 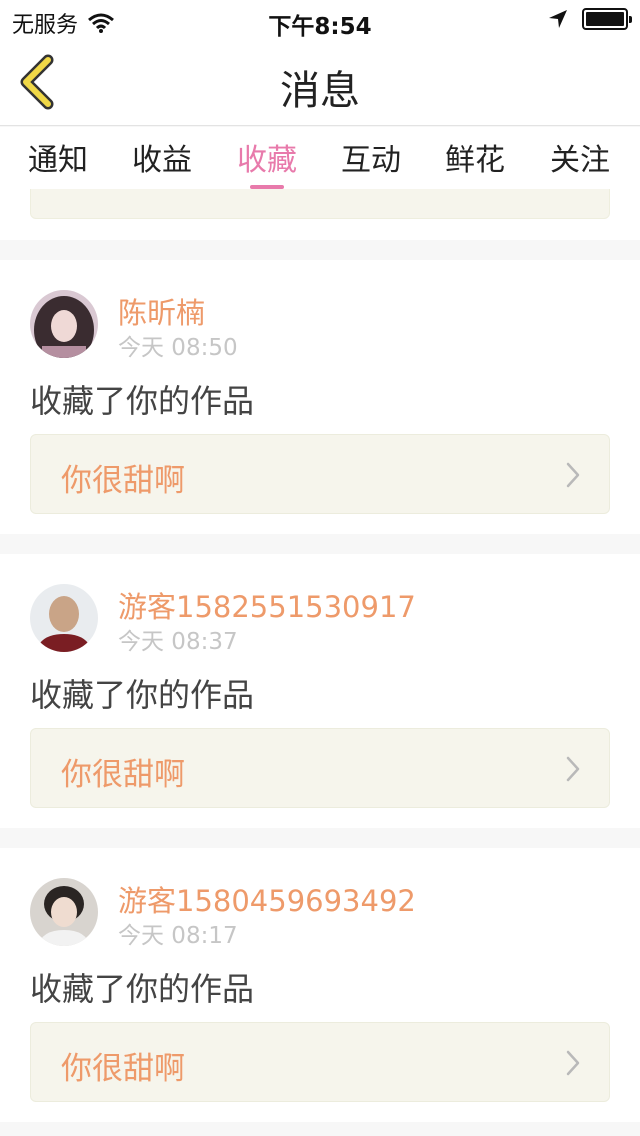 I want to click on nav-bar: 消息, so click(x=320, y=83).